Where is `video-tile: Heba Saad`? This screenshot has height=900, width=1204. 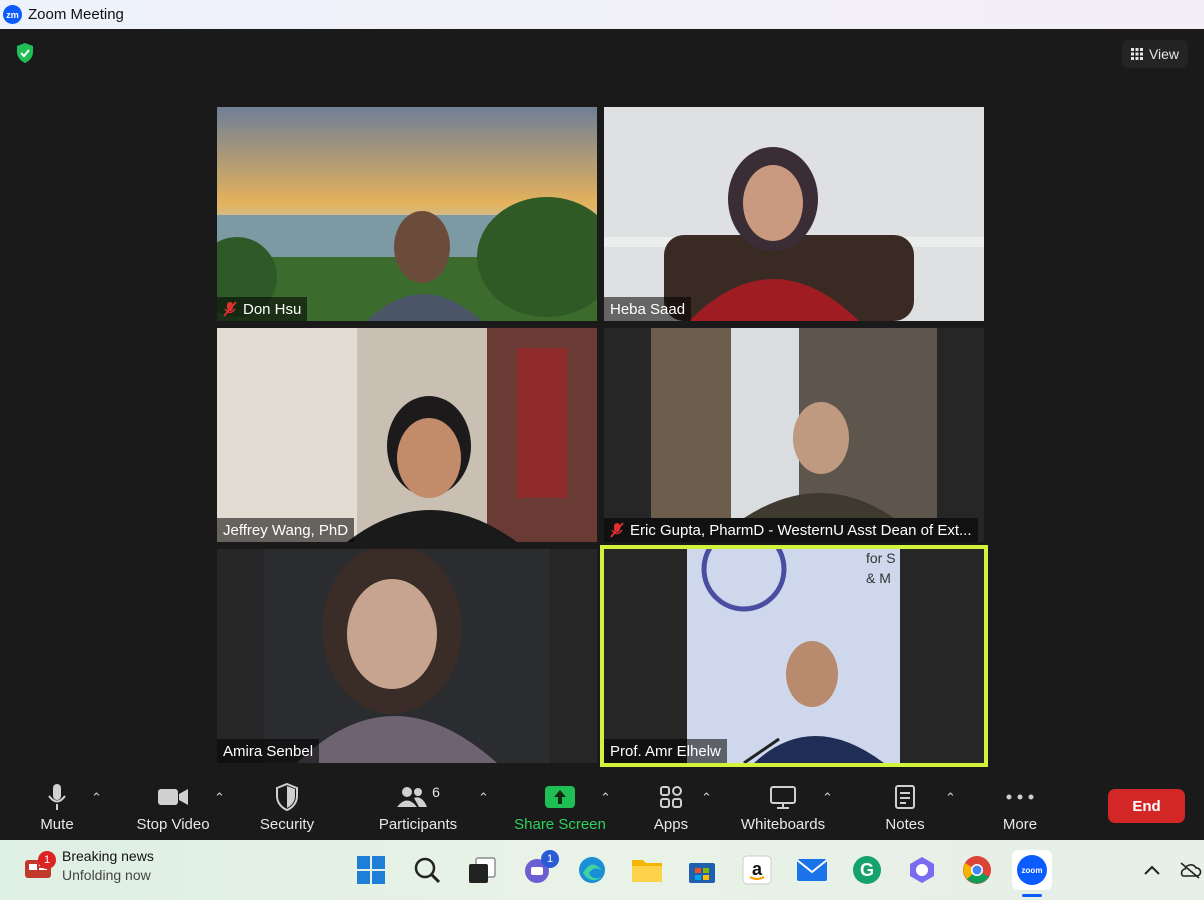
video-tile: Heba Saad is located at coordinates (794, 214).